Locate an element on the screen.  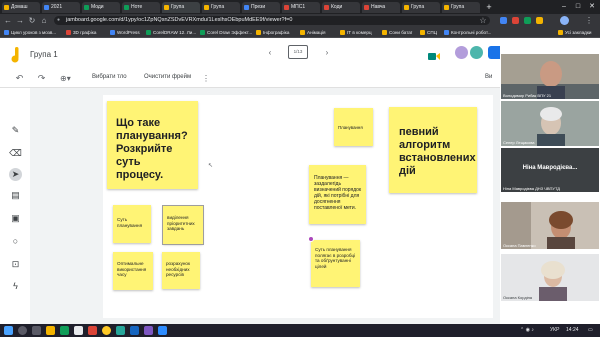
bookmark-item: СПЦ is located at coordinates (428, 32).